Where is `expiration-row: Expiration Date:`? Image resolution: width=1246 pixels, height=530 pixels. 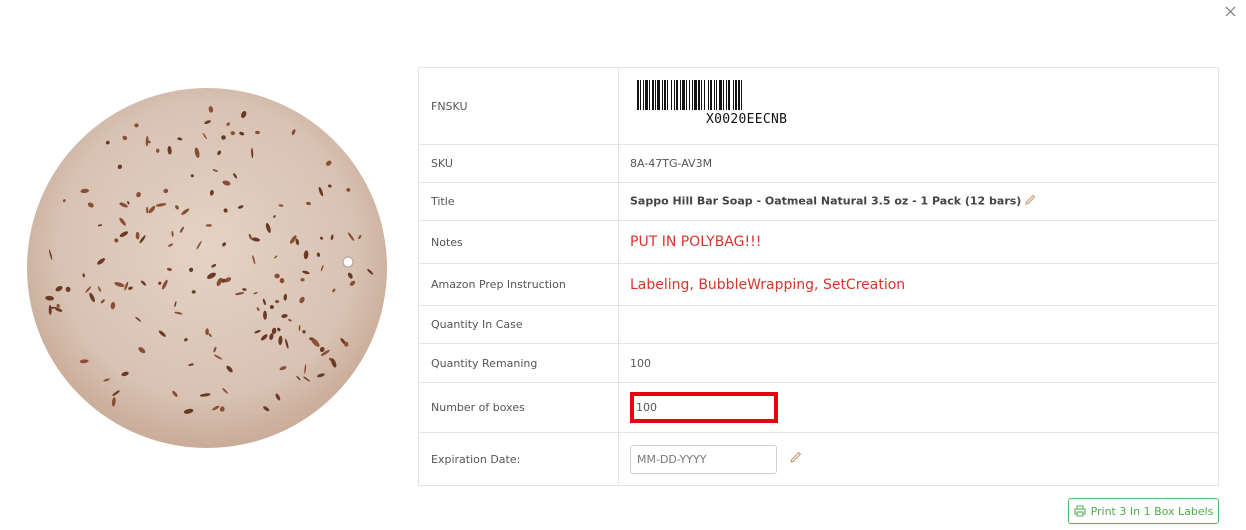 expiration-row: Expiration Date: is located at coordinates (818, 459).